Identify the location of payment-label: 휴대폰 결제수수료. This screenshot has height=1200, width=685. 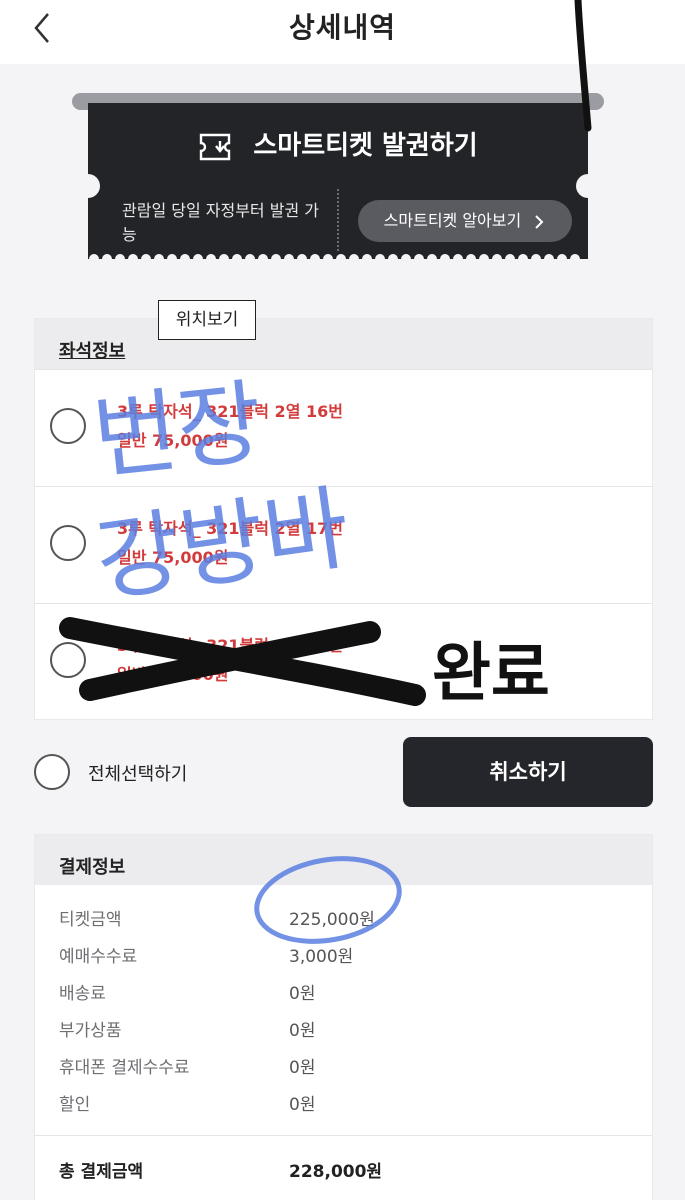
(124, 1068).